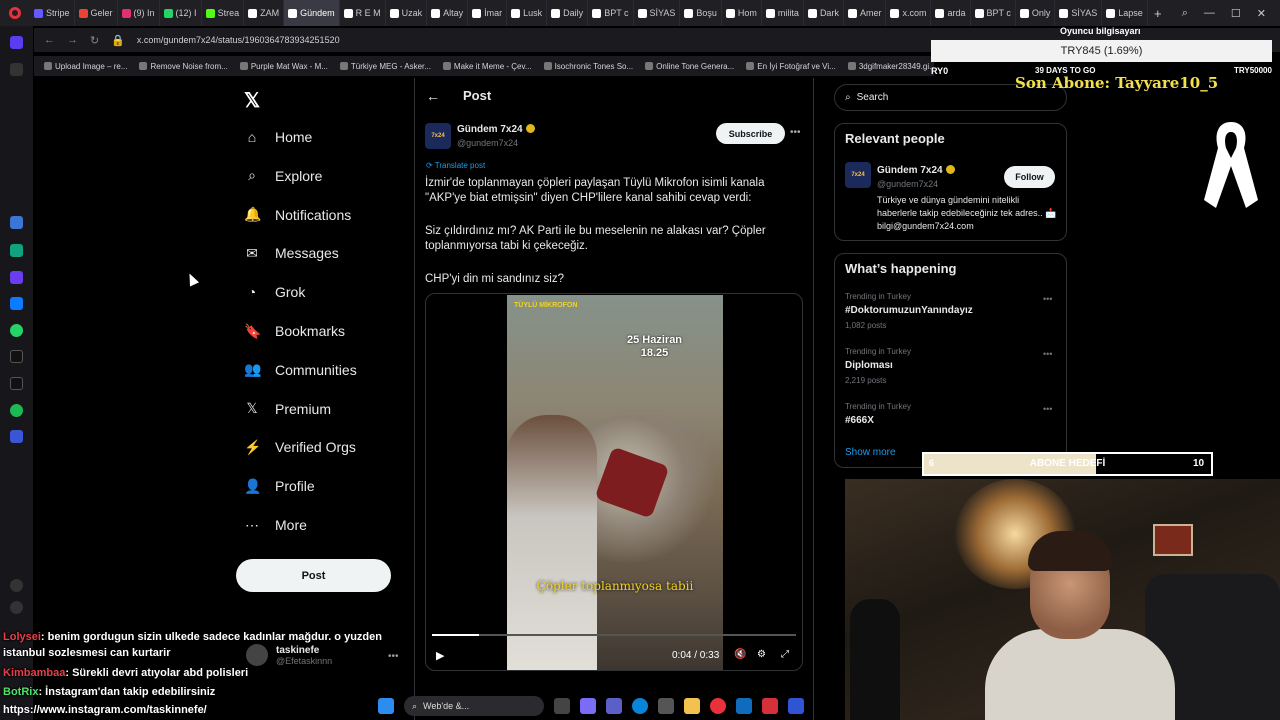  What do you see at coordinates (865, 13) in the screenshot?
I see `browser-tab: Amer` at bounding box center [865, 13].